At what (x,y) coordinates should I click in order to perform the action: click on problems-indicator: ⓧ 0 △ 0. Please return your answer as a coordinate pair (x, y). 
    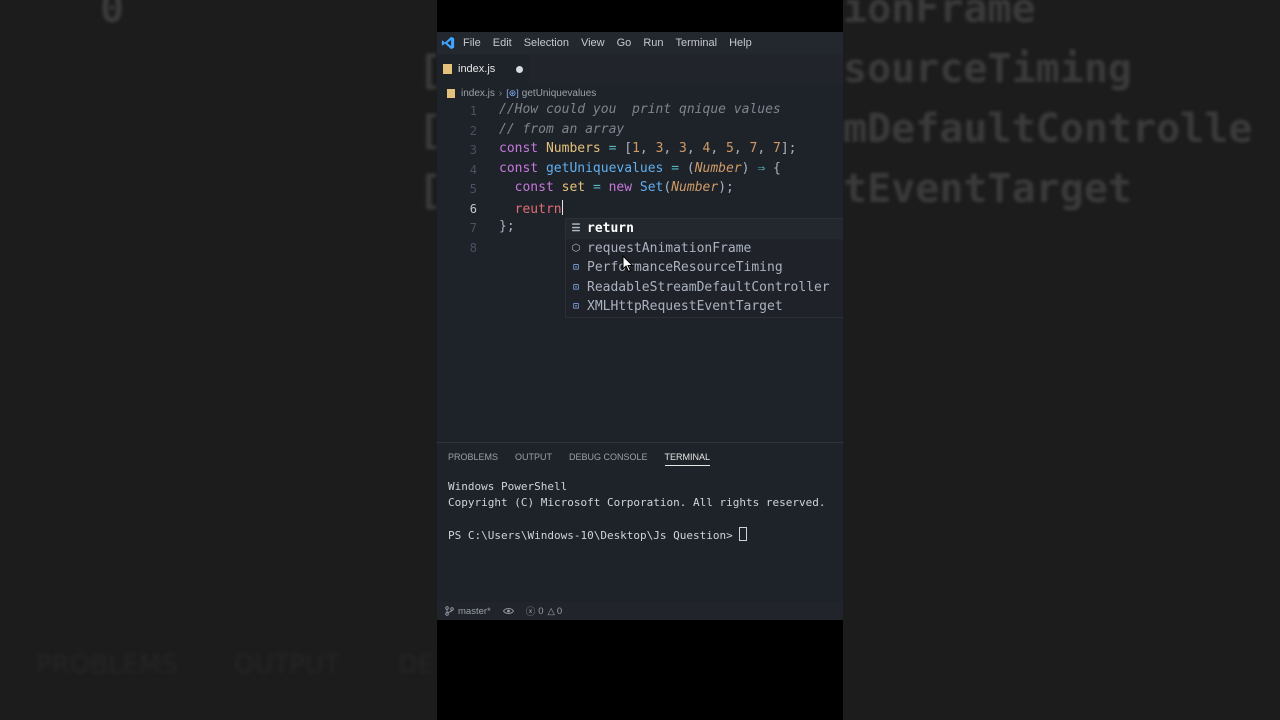
    Looking at the image, I should click on (544, 611).